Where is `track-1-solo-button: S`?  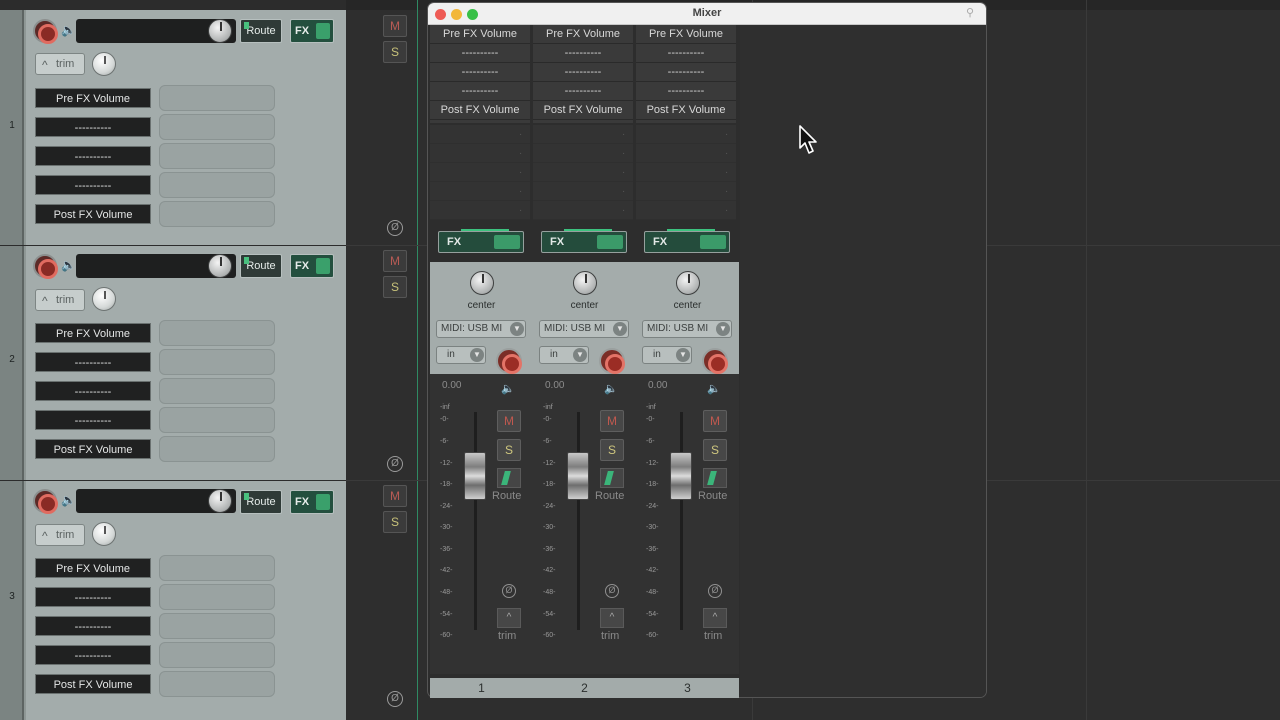
track-1-solo-button: S is located at coordinates (395, 52).